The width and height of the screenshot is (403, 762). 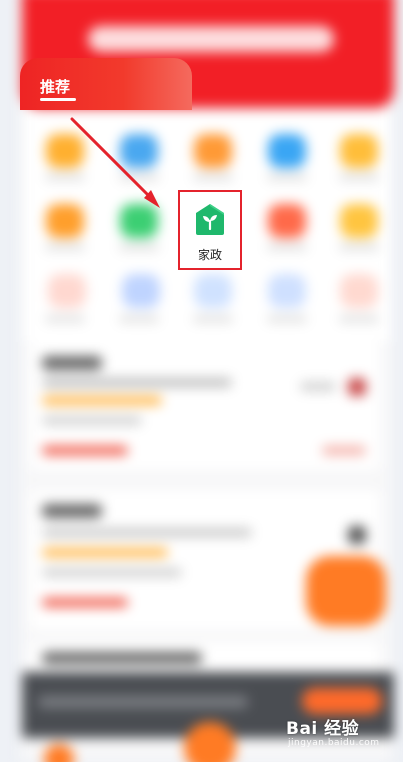 I want to click on tab-active-indicator, so click(x=58, y=99).